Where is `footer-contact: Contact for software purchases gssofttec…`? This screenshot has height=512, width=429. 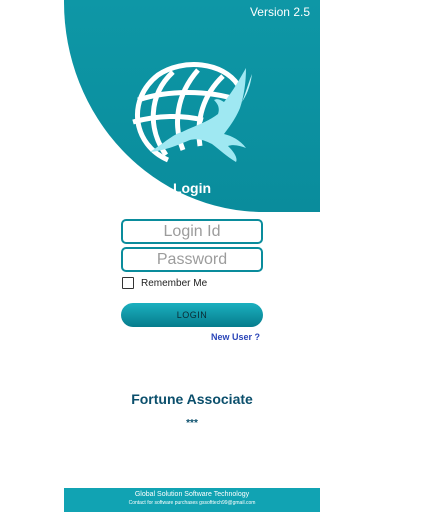
footer-contact: Contact for software purchases gssofttec… is located at coordinates (192, 503).